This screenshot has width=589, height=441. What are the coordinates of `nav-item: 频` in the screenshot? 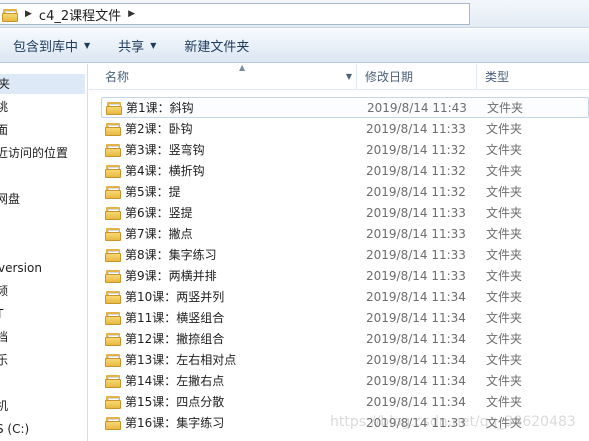 It's located at (4, 291).